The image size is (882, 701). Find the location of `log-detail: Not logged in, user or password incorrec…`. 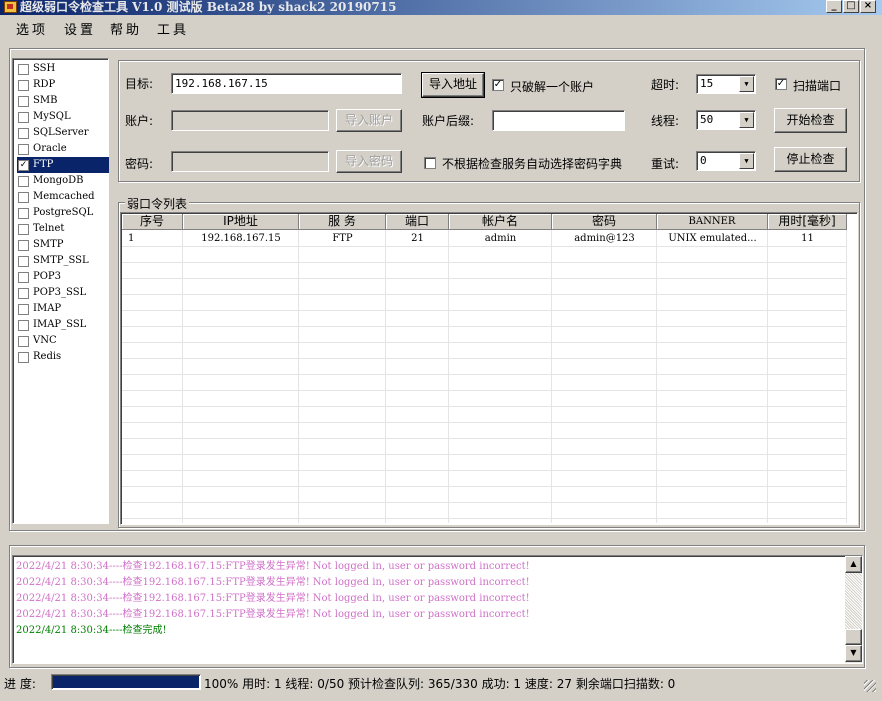

log-detail: Not logged in, user or password incorrec… is located at coordinates (421, 598).